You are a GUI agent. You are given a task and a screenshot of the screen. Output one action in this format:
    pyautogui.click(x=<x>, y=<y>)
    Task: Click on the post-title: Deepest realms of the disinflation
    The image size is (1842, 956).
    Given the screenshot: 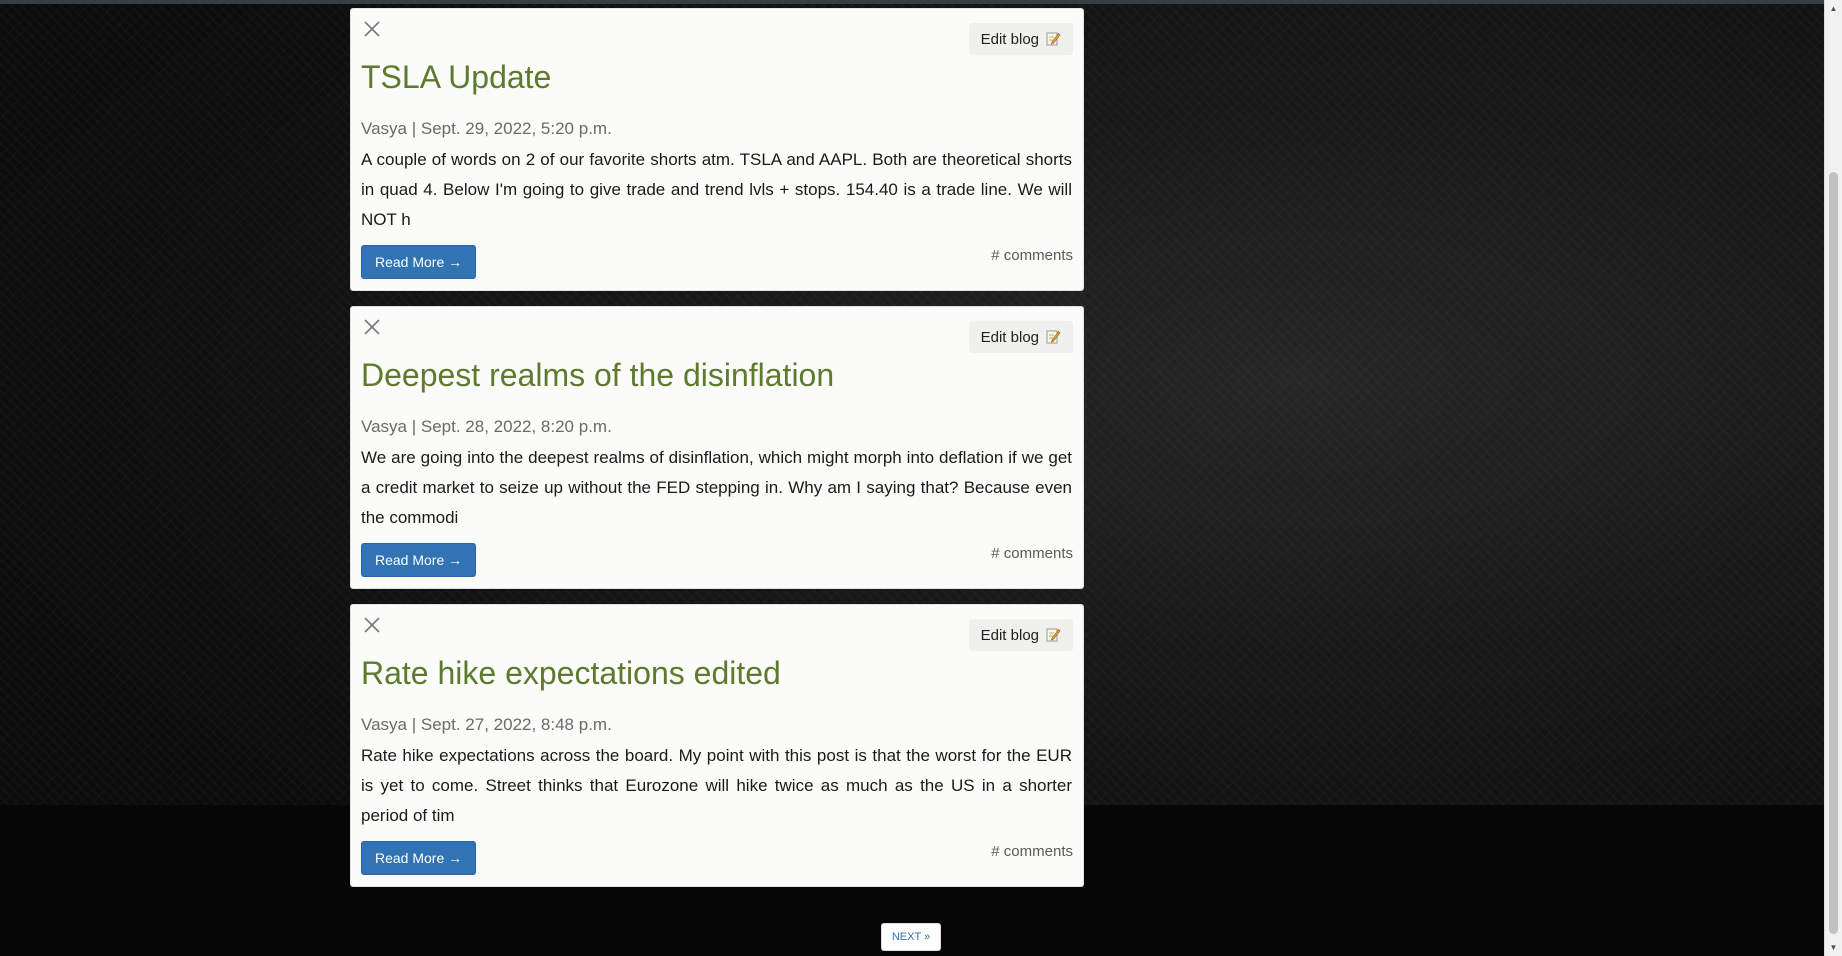 What is the action you would take?
    pyautogui.click(x=597, y=375)
    